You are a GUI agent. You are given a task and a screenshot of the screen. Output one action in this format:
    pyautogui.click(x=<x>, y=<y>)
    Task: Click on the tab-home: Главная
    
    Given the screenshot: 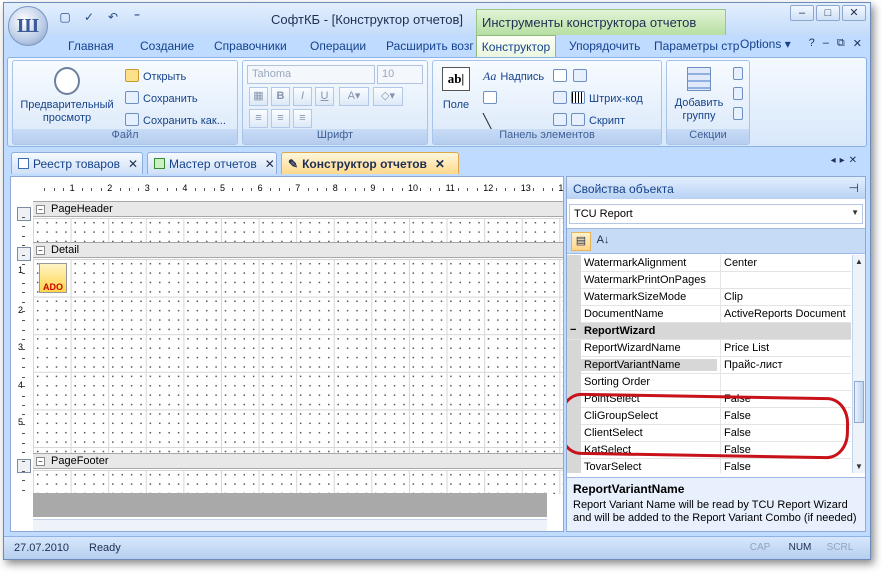 What is the action you would take?
    pyautogui.click(x=91, y=48)
    